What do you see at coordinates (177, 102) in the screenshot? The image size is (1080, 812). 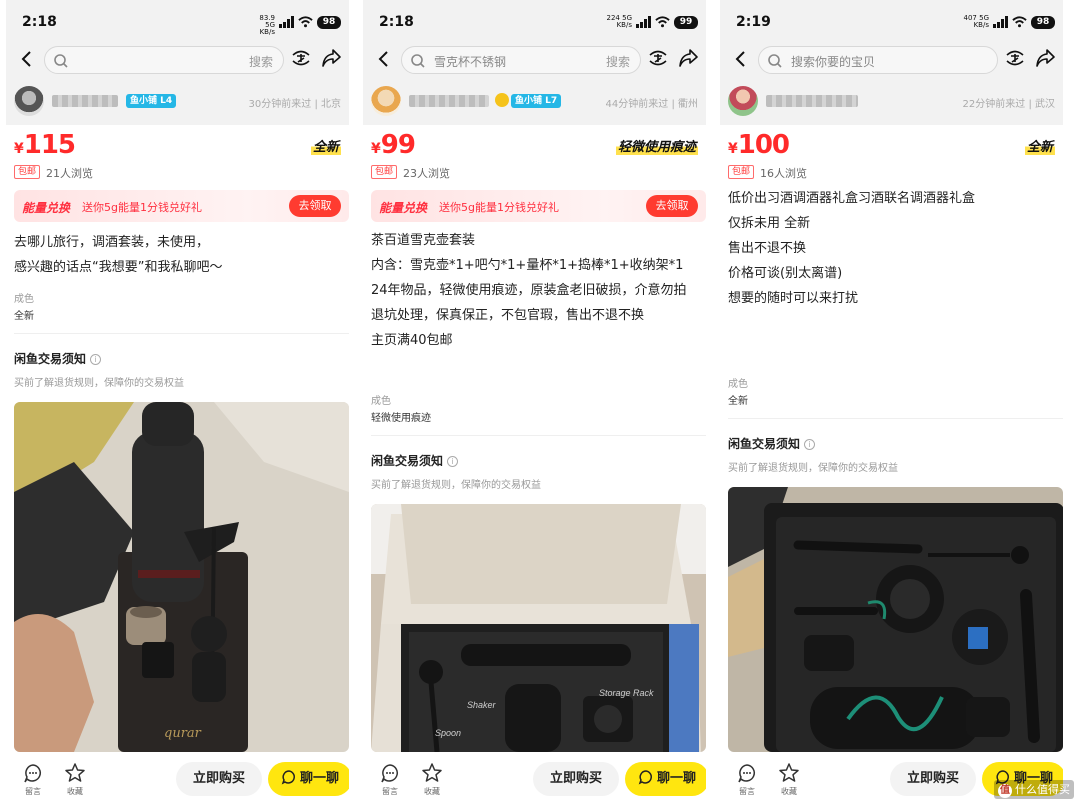 I see `seller-row: 鱼小铺 L4 30分钟前来过 | 北京` at bounding box center [177, 102].